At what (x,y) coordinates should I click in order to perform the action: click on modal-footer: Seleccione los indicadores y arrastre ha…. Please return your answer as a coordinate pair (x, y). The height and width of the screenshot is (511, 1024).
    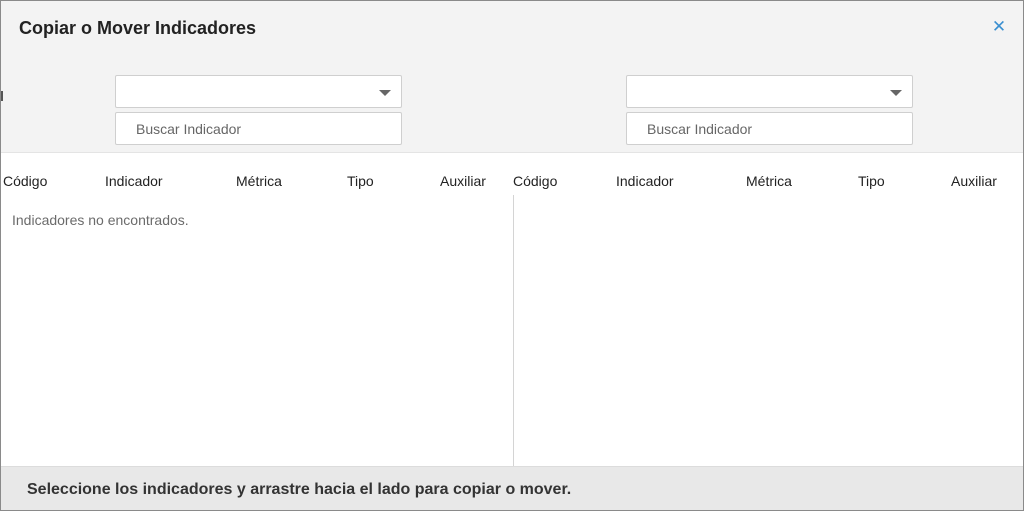
    Looking at the image, I should click on (512, 488).